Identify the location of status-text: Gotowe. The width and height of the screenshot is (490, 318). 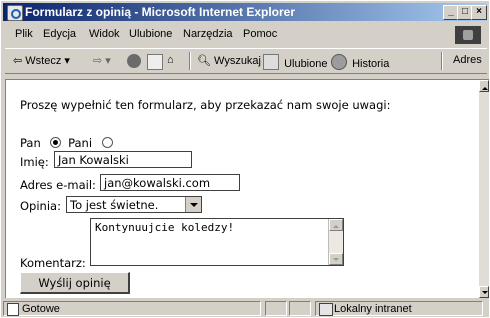
(132, 308).